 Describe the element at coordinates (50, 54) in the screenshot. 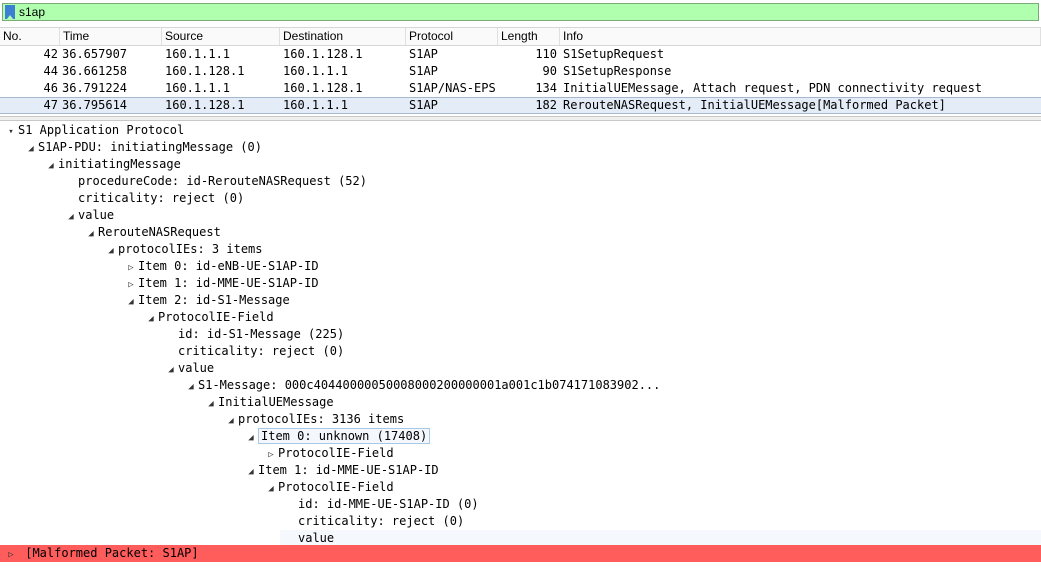

I see `packet-no: 42` at that location.